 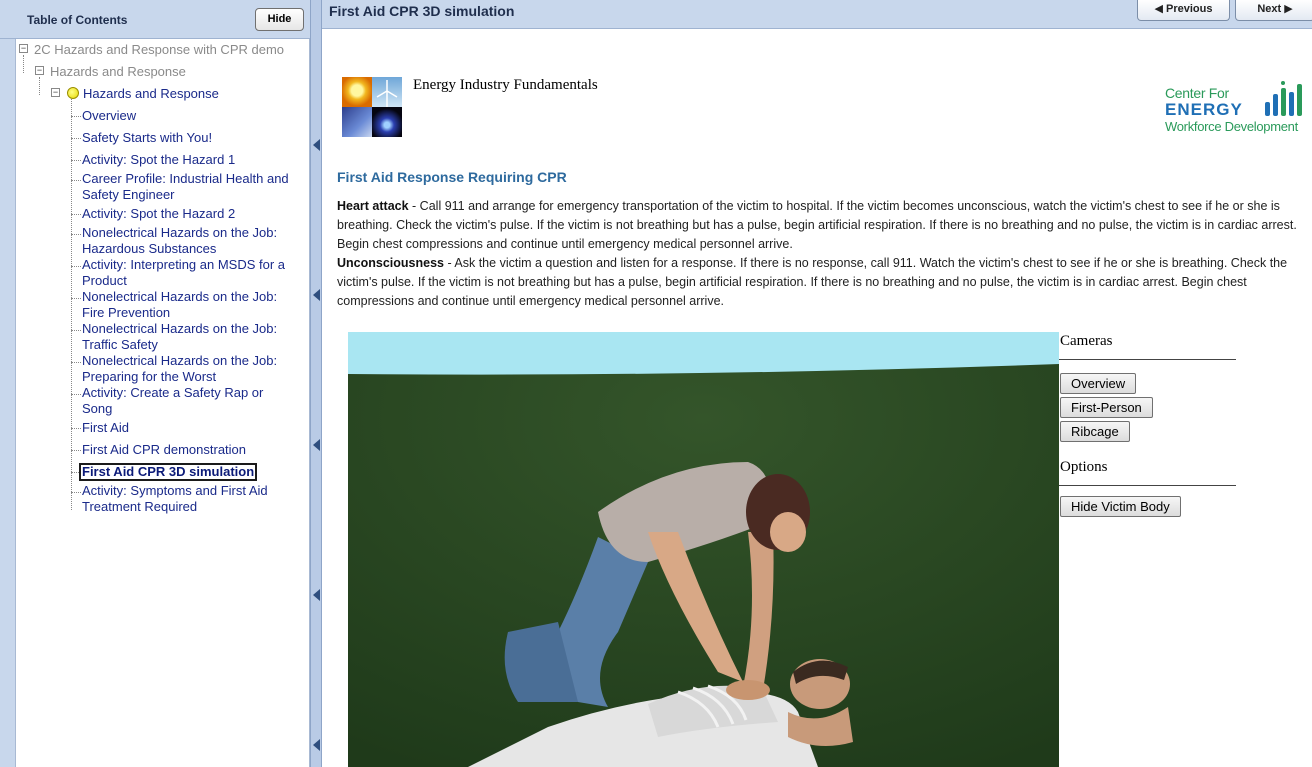 I want to click on cewd-logo: Center For ENERGY Workforce Development, so click(x=1235, y=109).